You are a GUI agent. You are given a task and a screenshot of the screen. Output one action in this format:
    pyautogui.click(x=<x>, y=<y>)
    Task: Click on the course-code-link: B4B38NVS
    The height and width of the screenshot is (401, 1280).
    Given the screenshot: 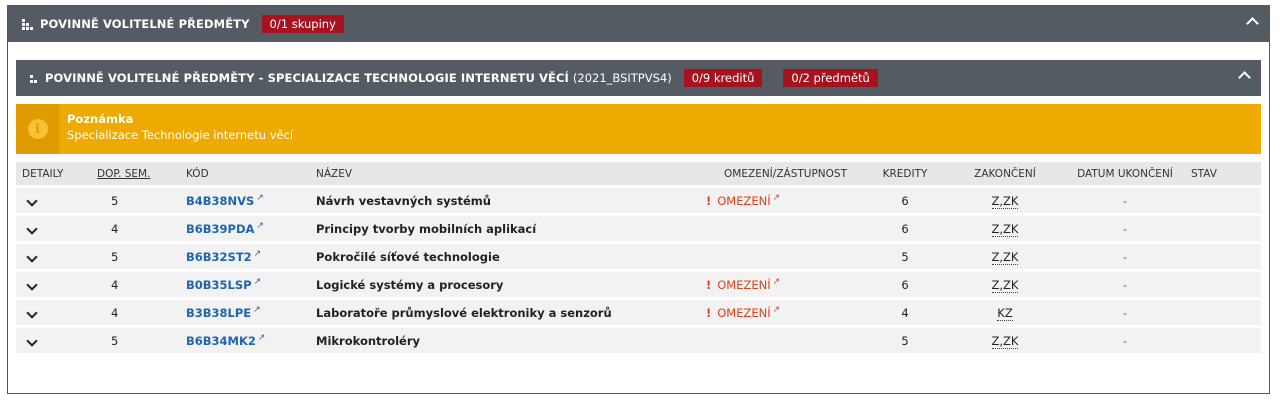 What is the action you would take?
    pyautogui.click(x=220, y=201)
    